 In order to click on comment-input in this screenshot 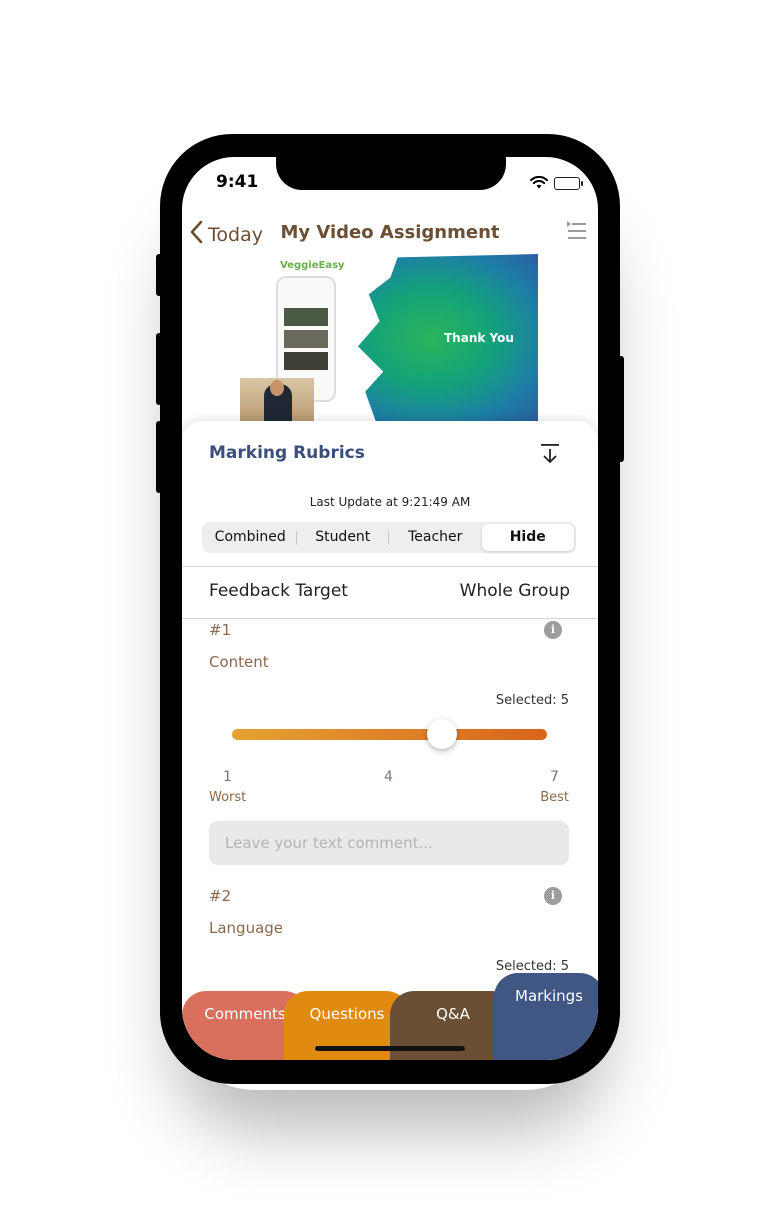, I will do `click(389, 843)`.